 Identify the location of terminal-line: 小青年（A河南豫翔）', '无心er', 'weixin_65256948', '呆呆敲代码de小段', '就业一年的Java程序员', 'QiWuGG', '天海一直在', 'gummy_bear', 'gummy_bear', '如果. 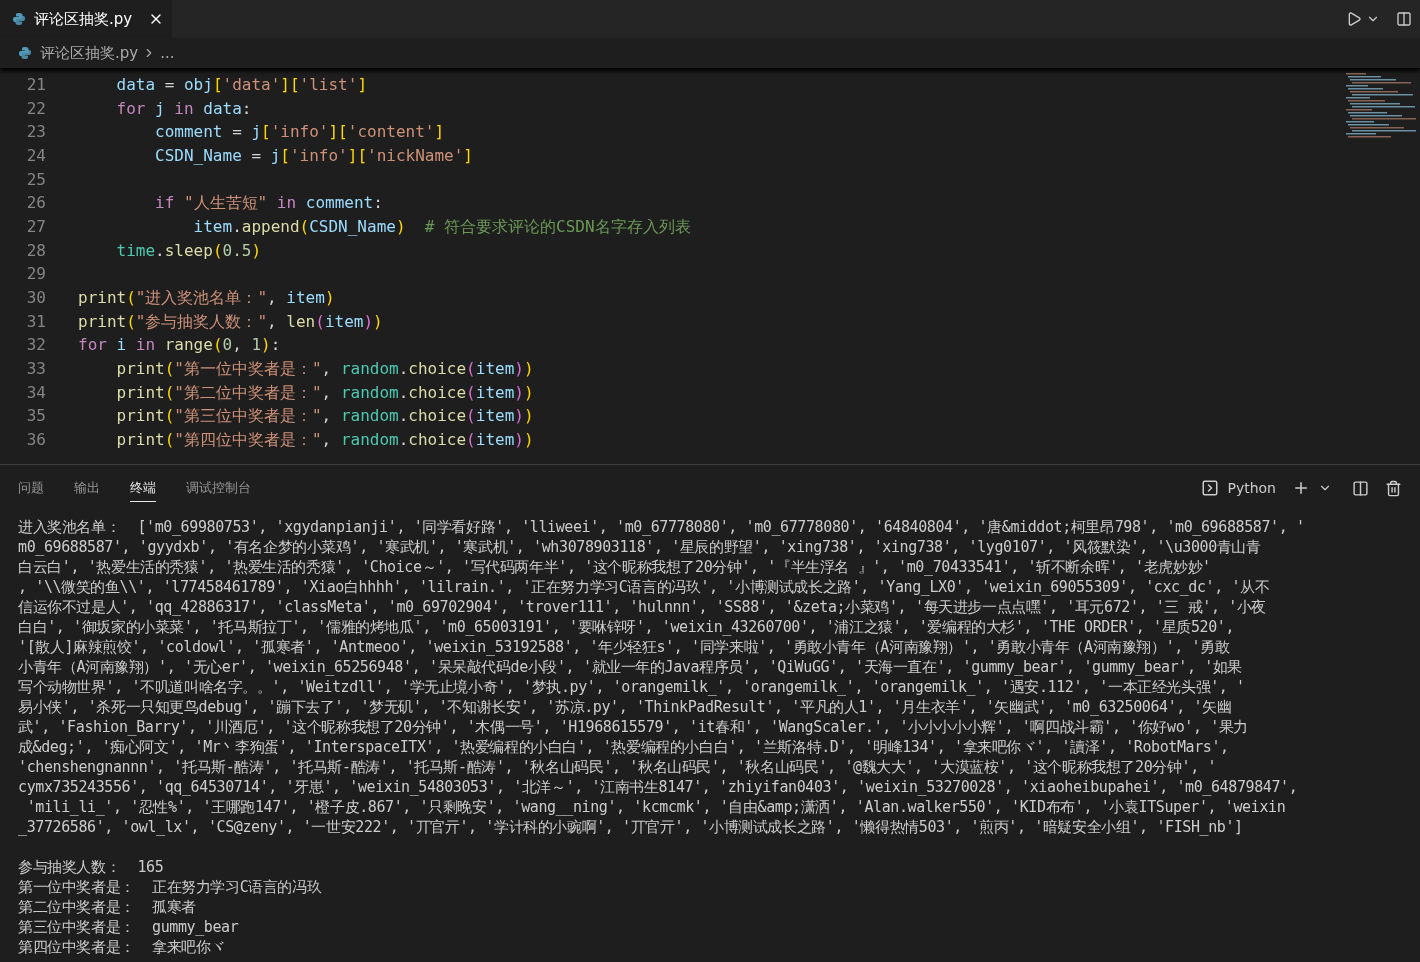
(630, 667).